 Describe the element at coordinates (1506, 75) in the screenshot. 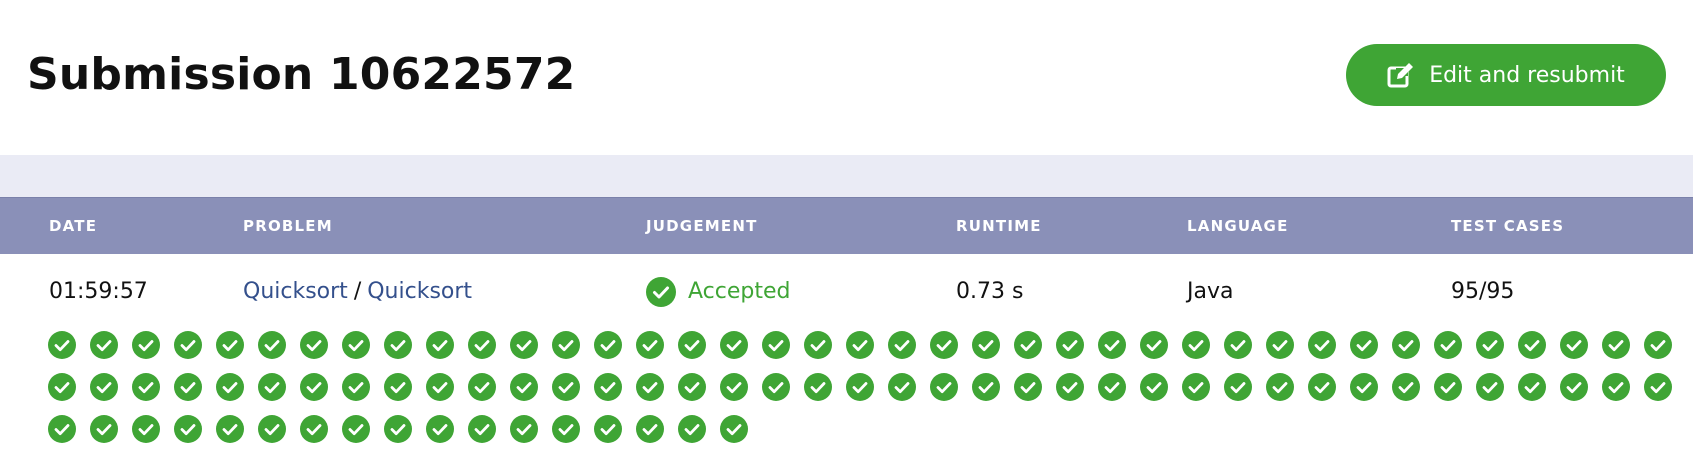

I see `edit-and-resubmit-button: Edit and resubmit` at that location.